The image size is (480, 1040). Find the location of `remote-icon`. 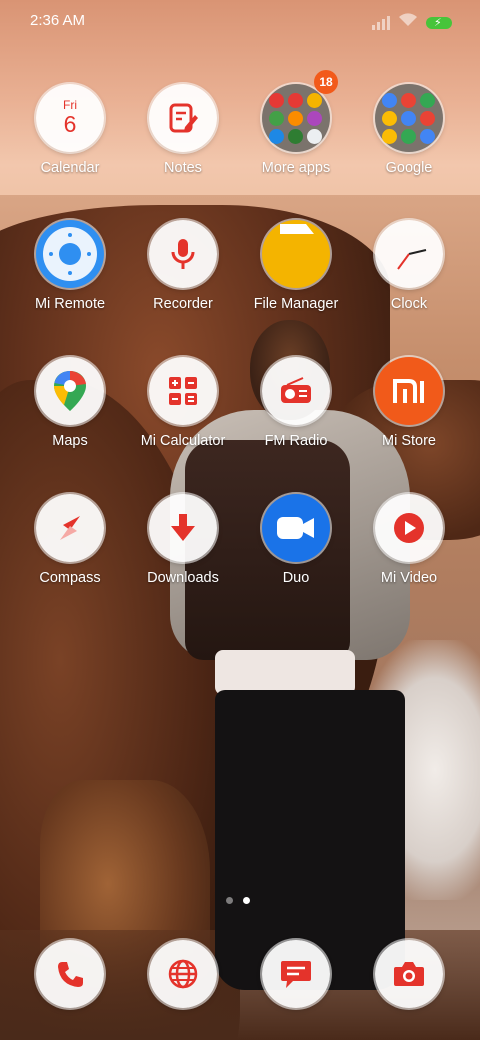

remote-icon is located at coordinates (70, 254).